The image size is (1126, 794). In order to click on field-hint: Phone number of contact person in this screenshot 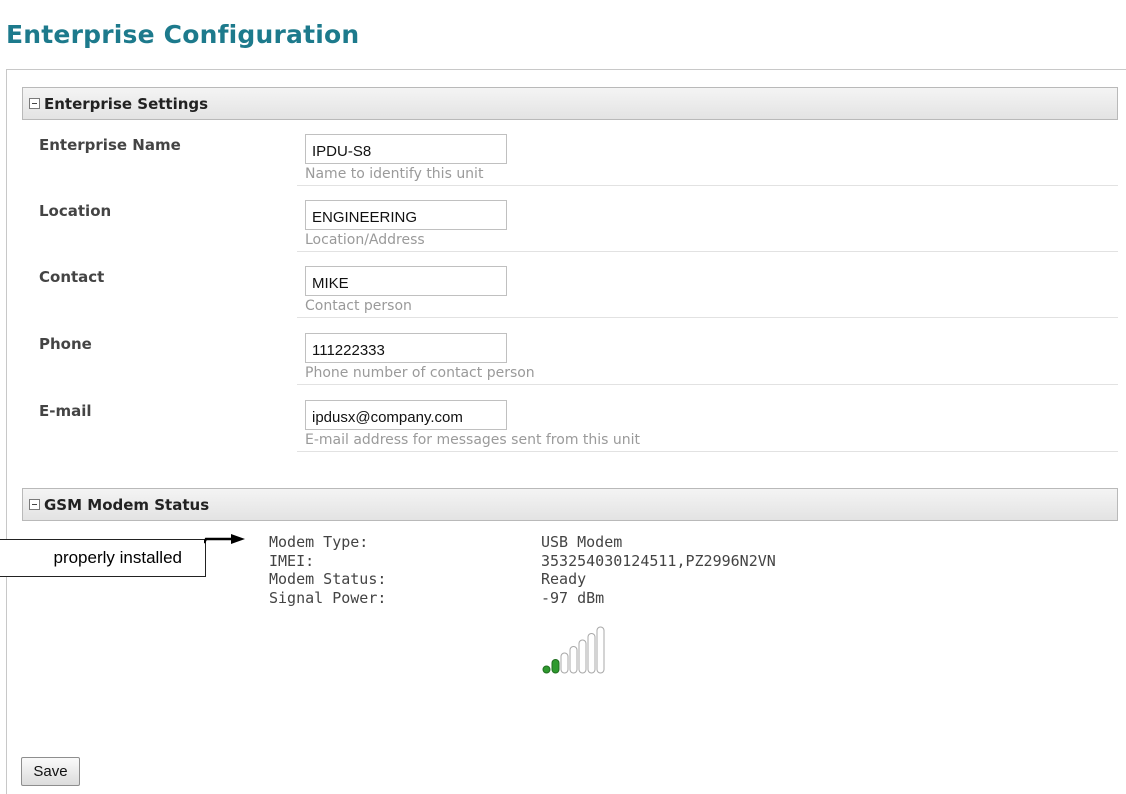, I will do `click(420, 373)`.